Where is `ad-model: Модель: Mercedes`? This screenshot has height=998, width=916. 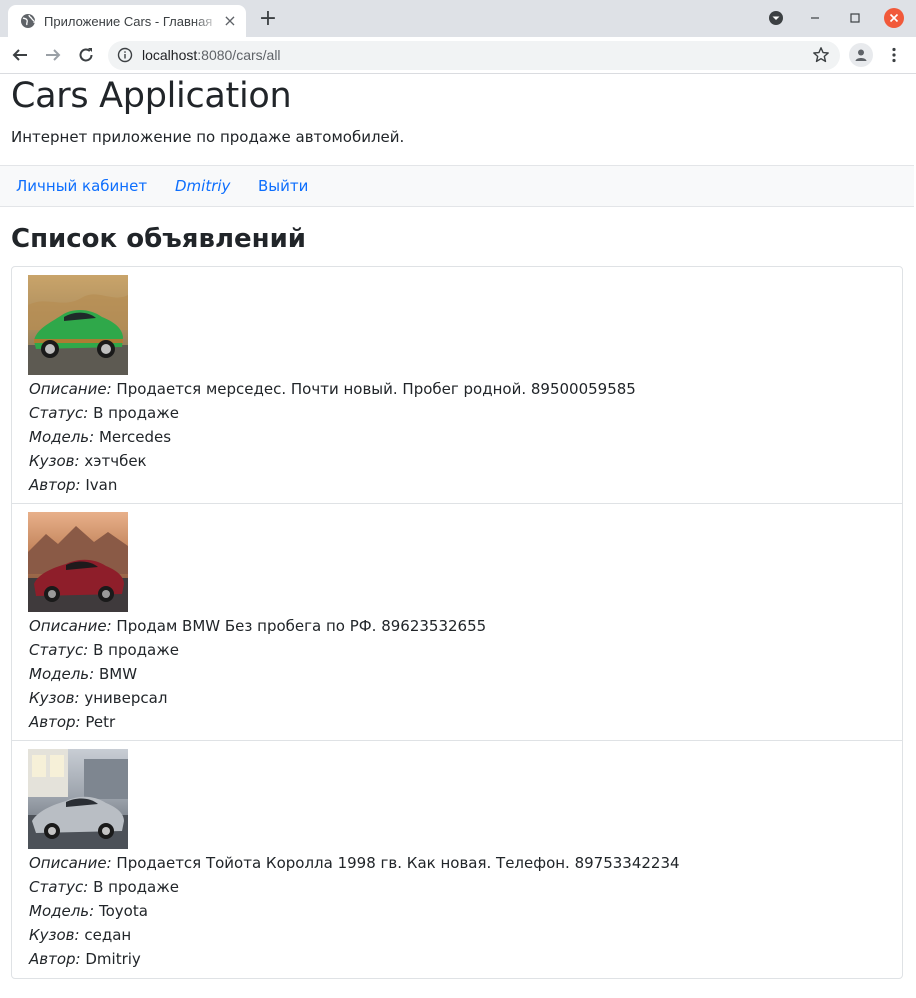 ad-model: Модель: Mercedes is located at coordinates (332, 437).